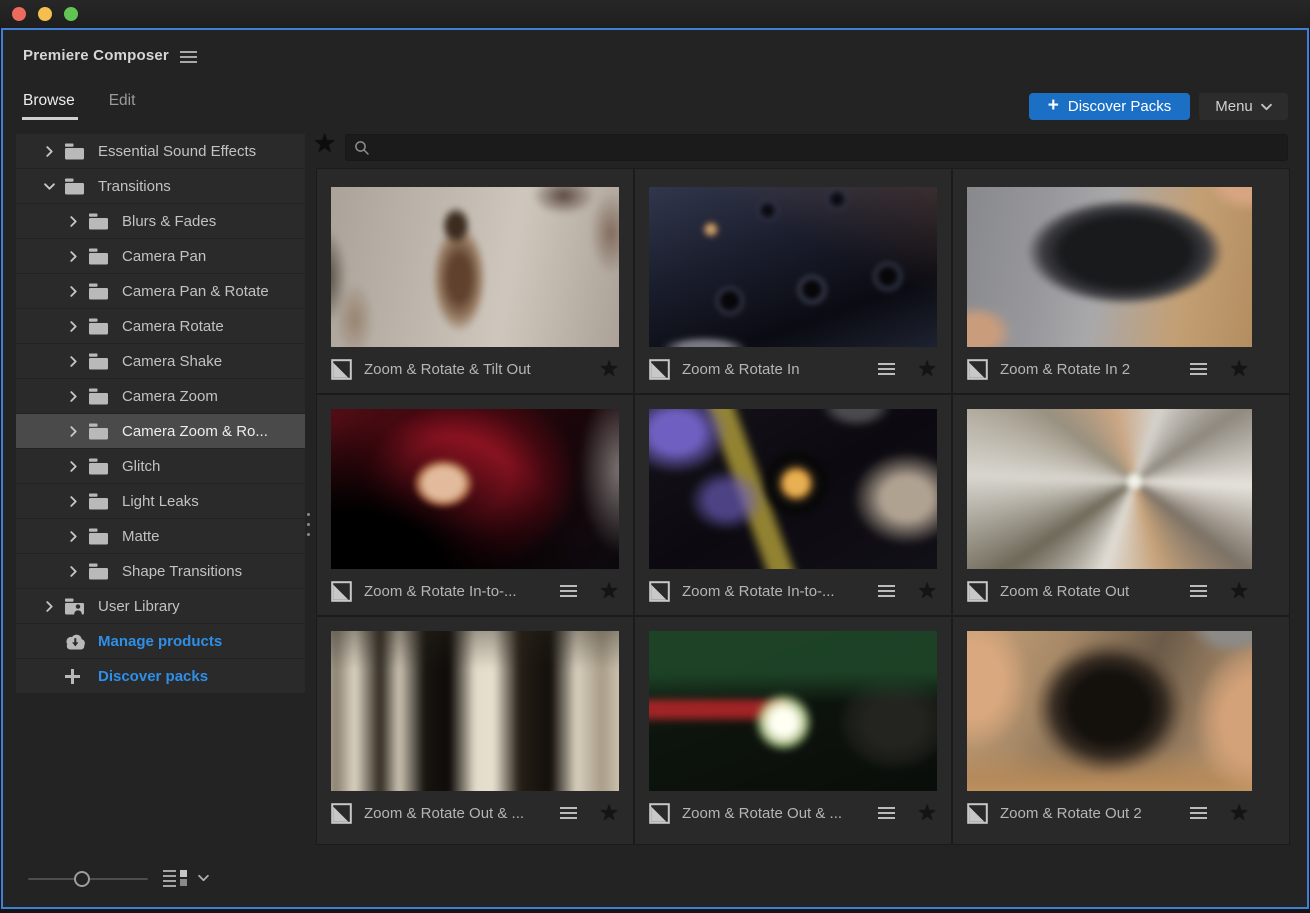  What do you see at coordinates (160, 606) in the screenshot?
I see `sidebar-item-user-library: User Library` at bounding box center [160, 606].